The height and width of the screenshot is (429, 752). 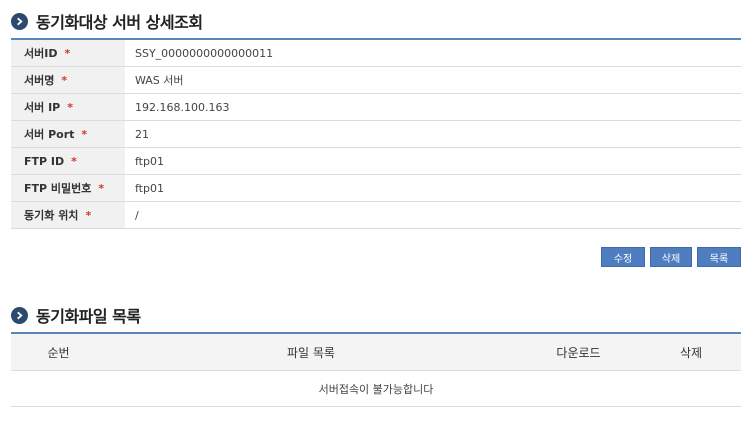 I want to click on label-server-port: 서버 Port *, so click(x=68, y=134).